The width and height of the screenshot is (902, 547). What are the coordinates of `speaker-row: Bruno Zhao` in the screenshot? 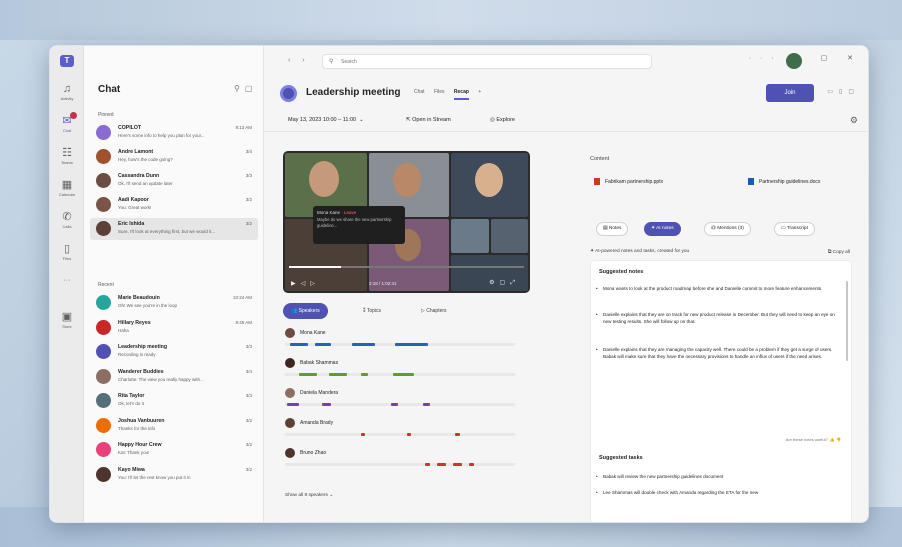 It's located at (410, 461).